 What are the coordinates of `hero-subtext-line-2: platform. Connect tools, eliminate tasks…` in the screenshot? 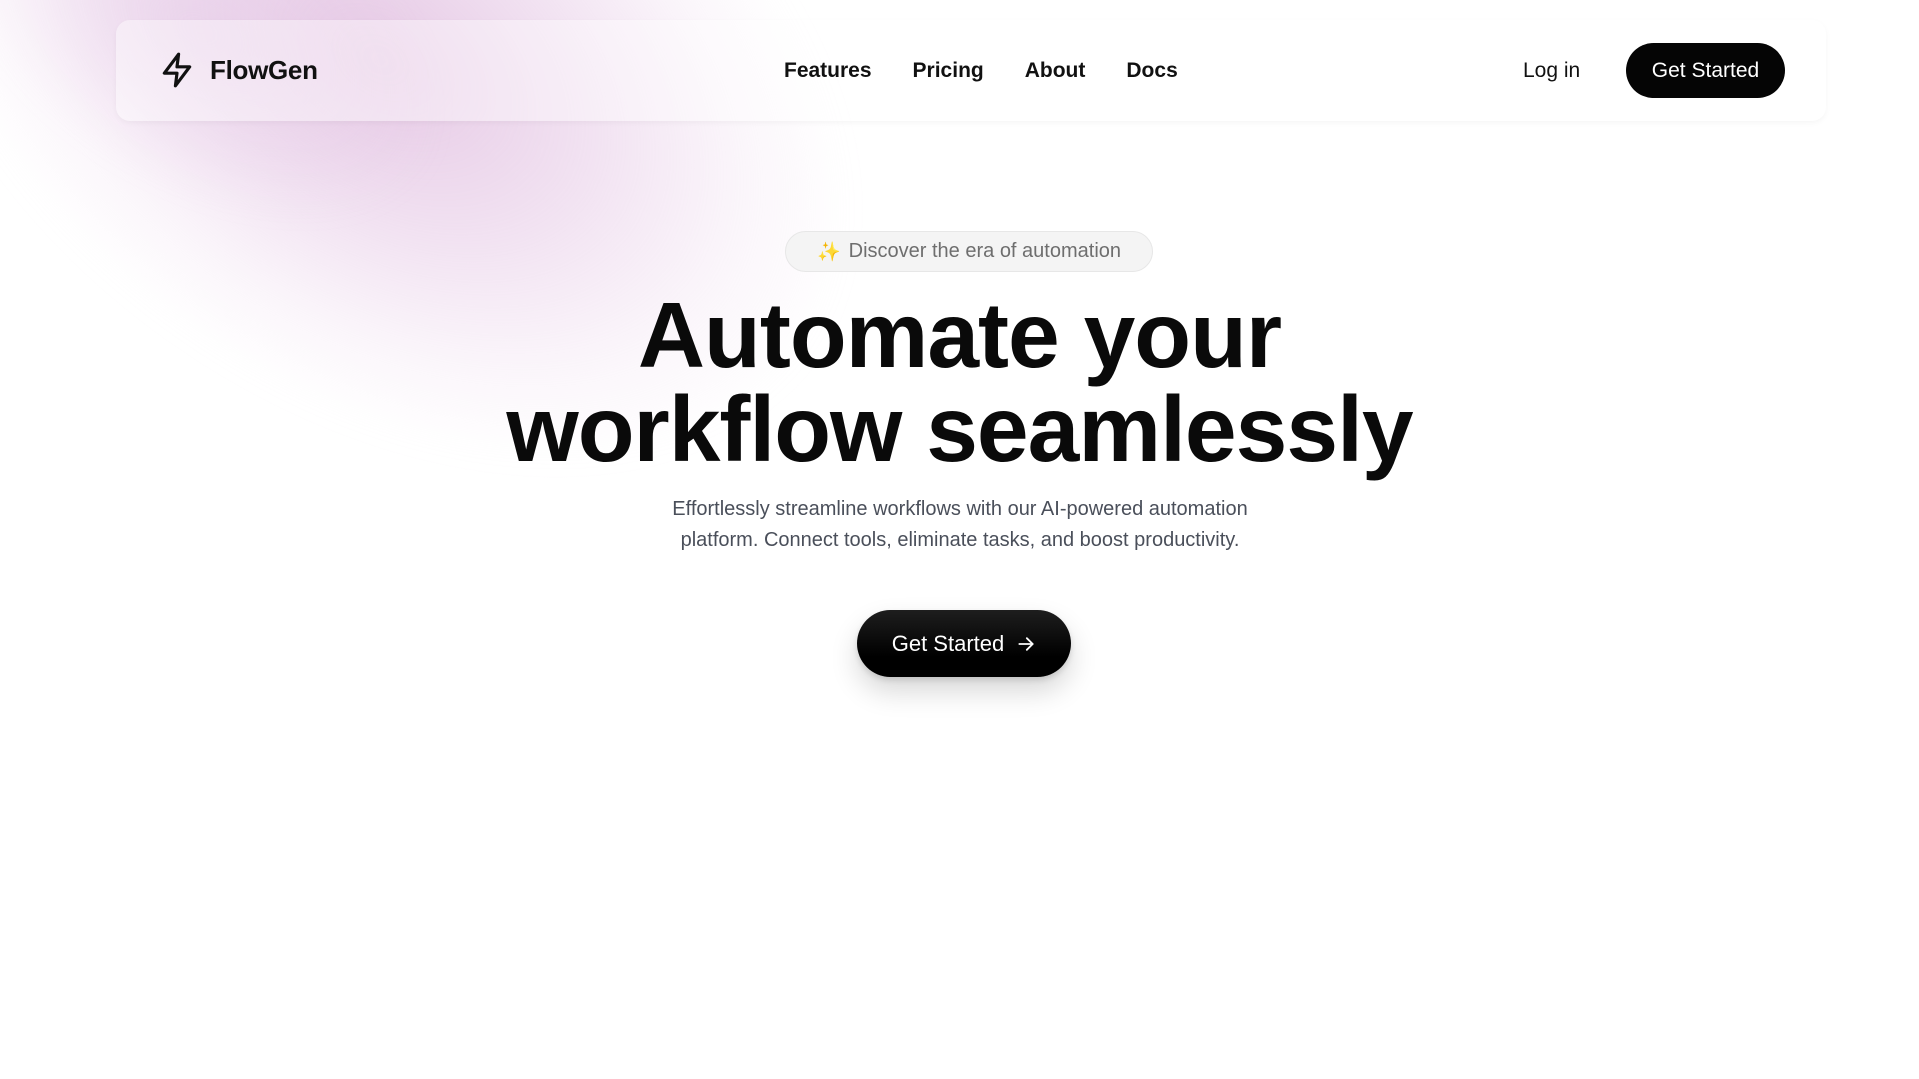 It's located at (960, 540).